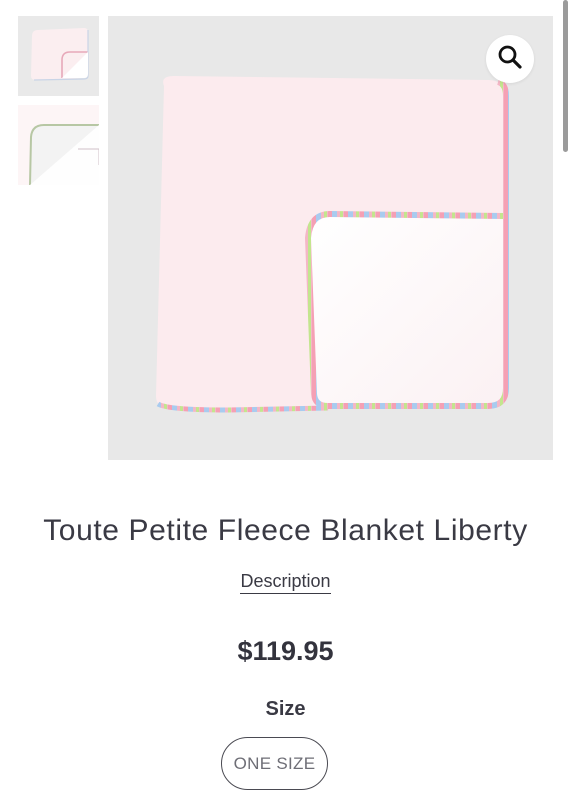  What do you see at coordinates (285, 530) in the screenshot?
I see `product-title: Toute Petite Fleece Blanket Liberty` at bounding box center [285, 530].